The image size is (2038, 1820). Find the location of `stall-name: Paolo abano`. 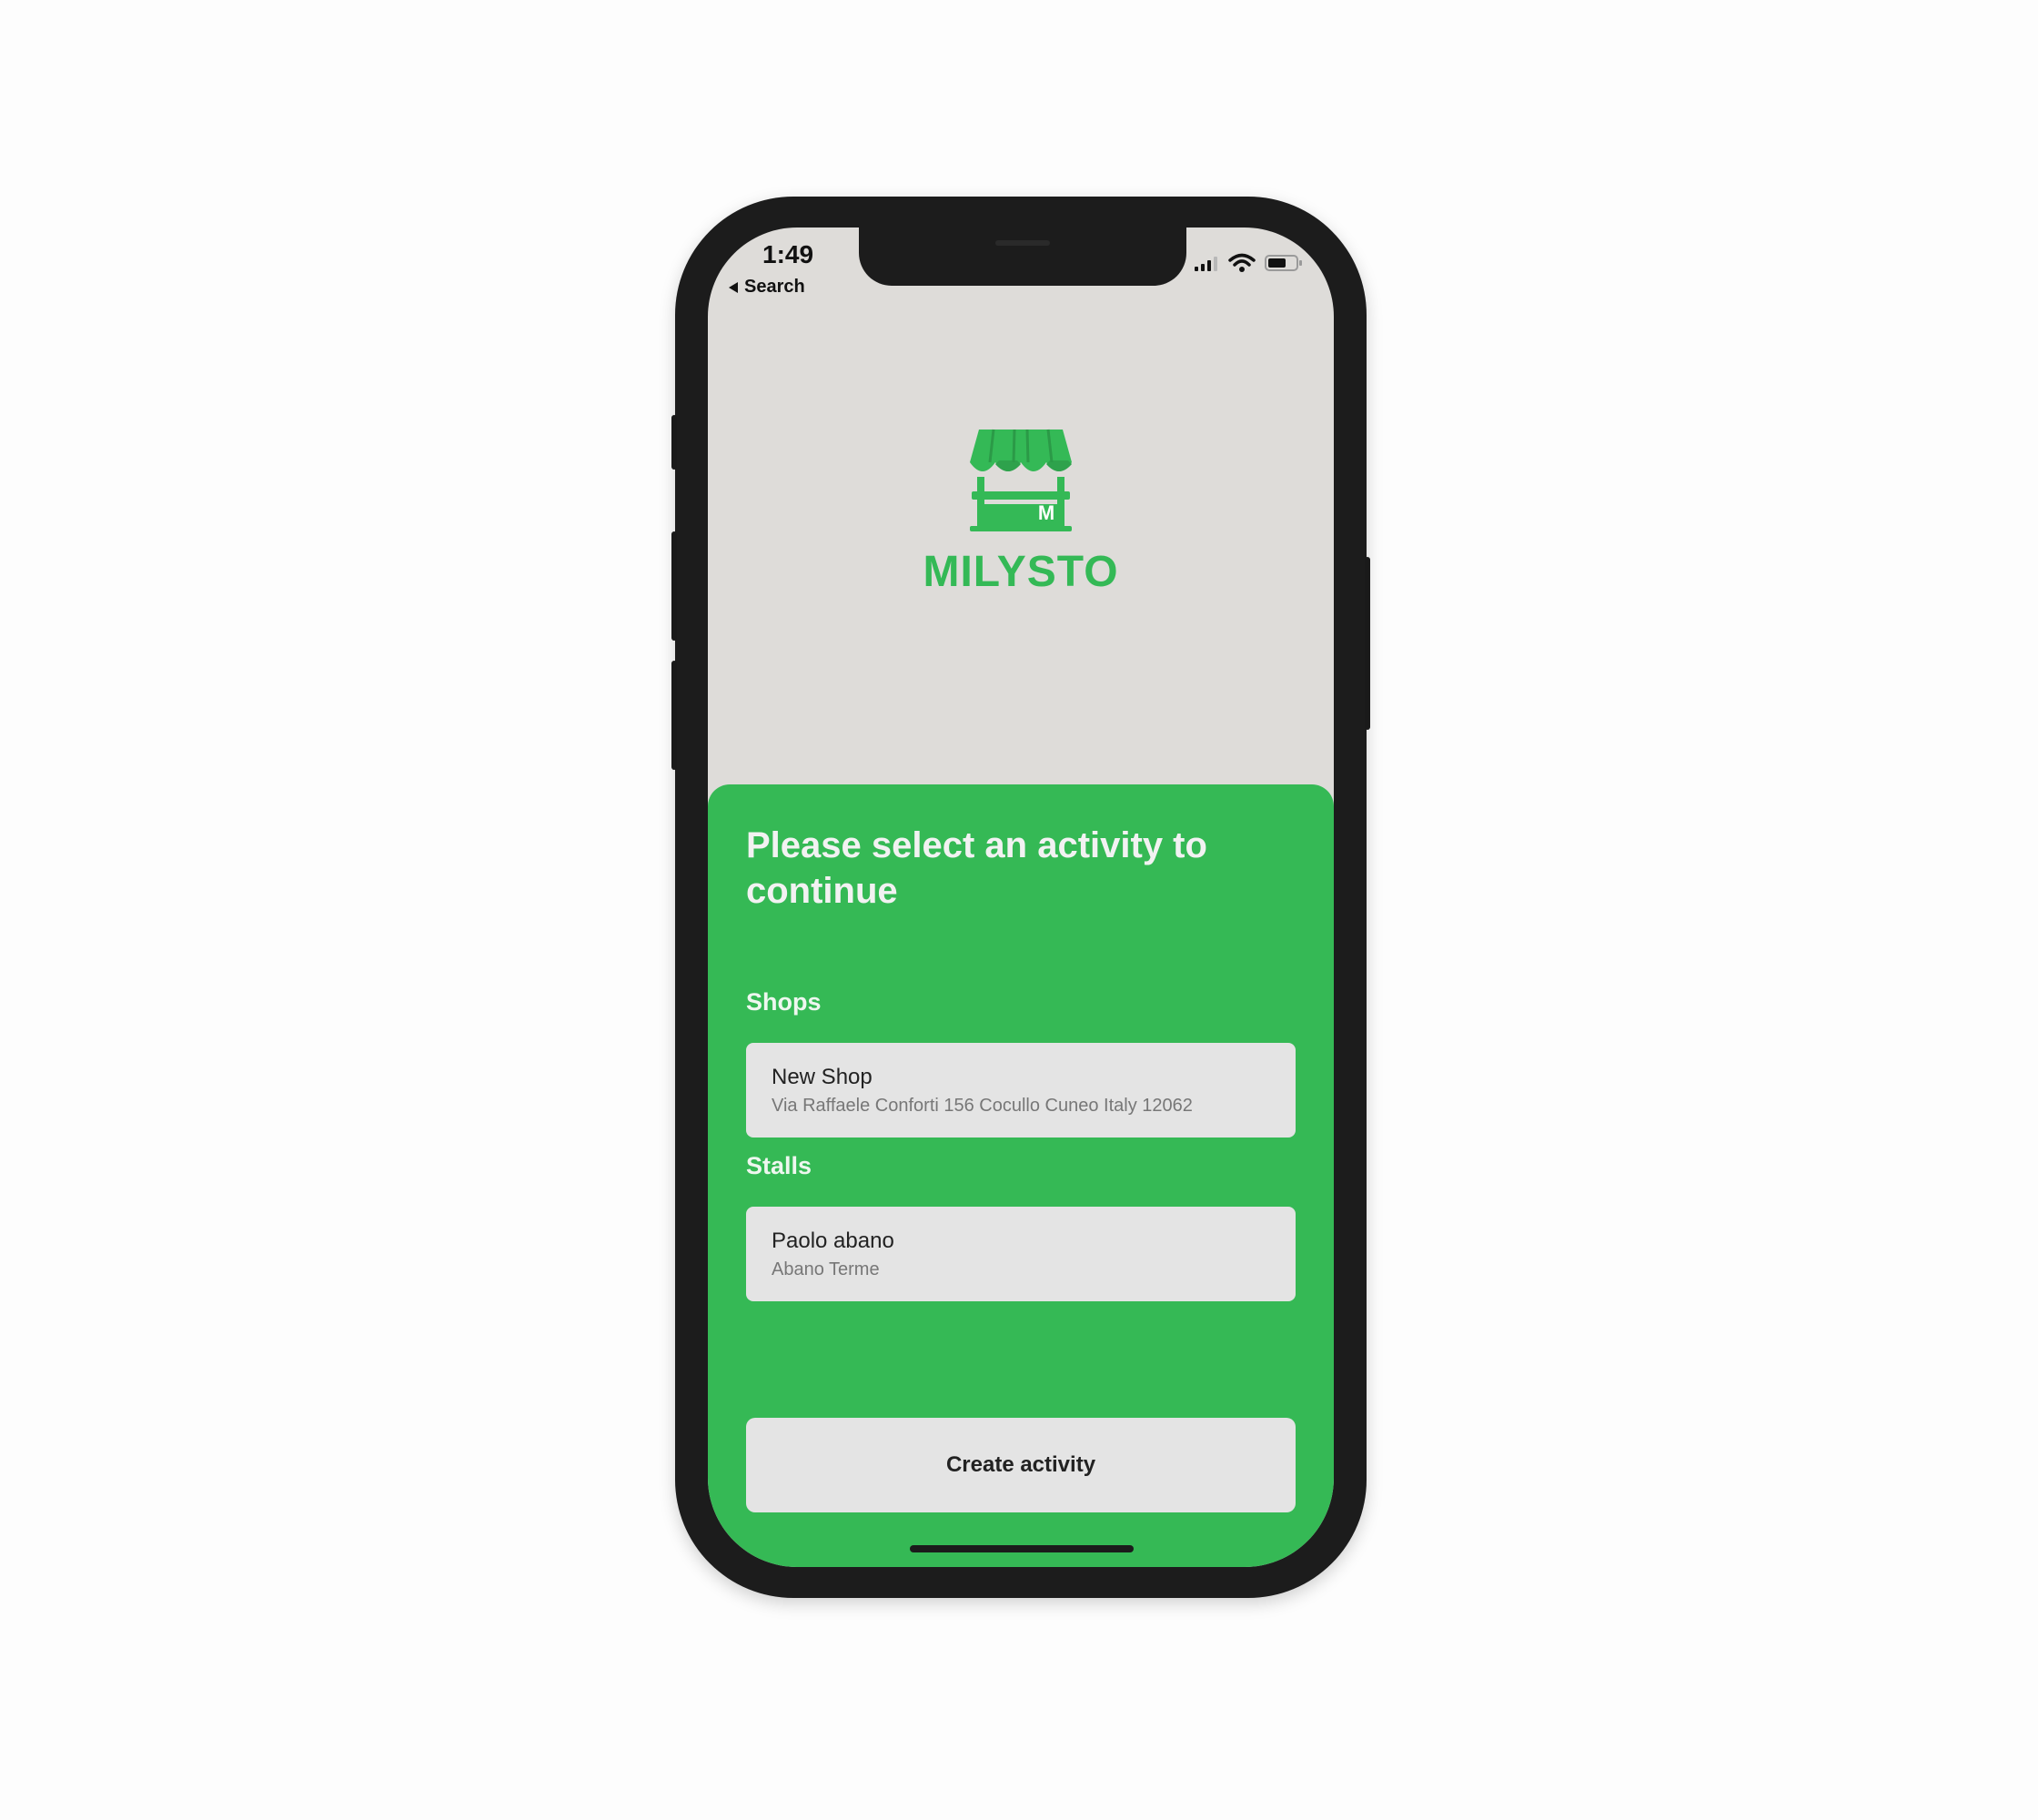

stall-name: Paolo abano is located at coordinates (833, 1240).